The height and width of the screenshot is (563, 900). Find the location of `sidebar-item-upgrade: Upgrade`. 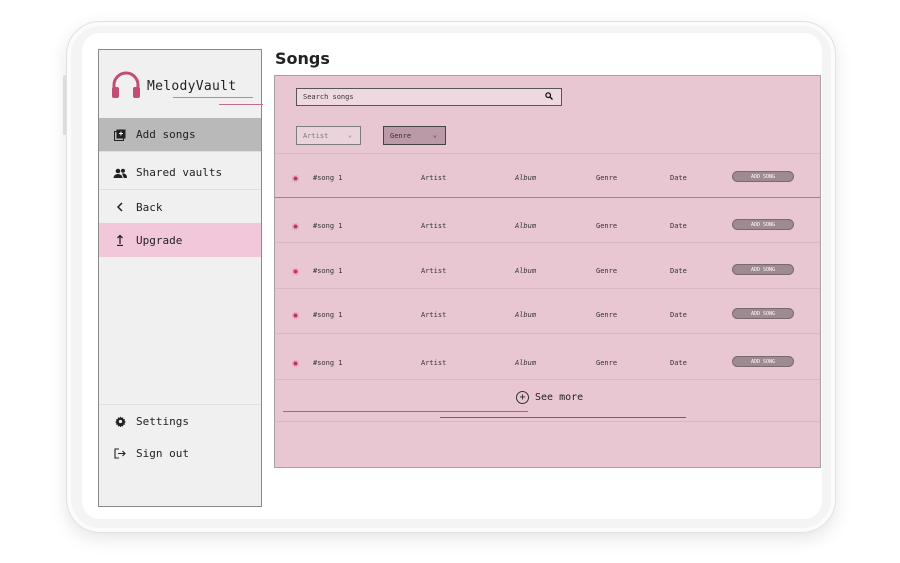

sidebar-item-upgrade: Upgrade is located at coordinates (180, 240).